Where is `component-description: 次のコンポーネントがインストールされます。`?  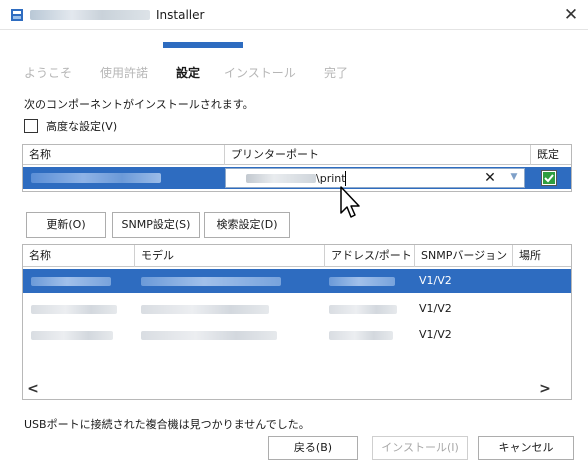 component-description: 次のコンポーネントがインストールされます。 is located at coordinates (139, 104).